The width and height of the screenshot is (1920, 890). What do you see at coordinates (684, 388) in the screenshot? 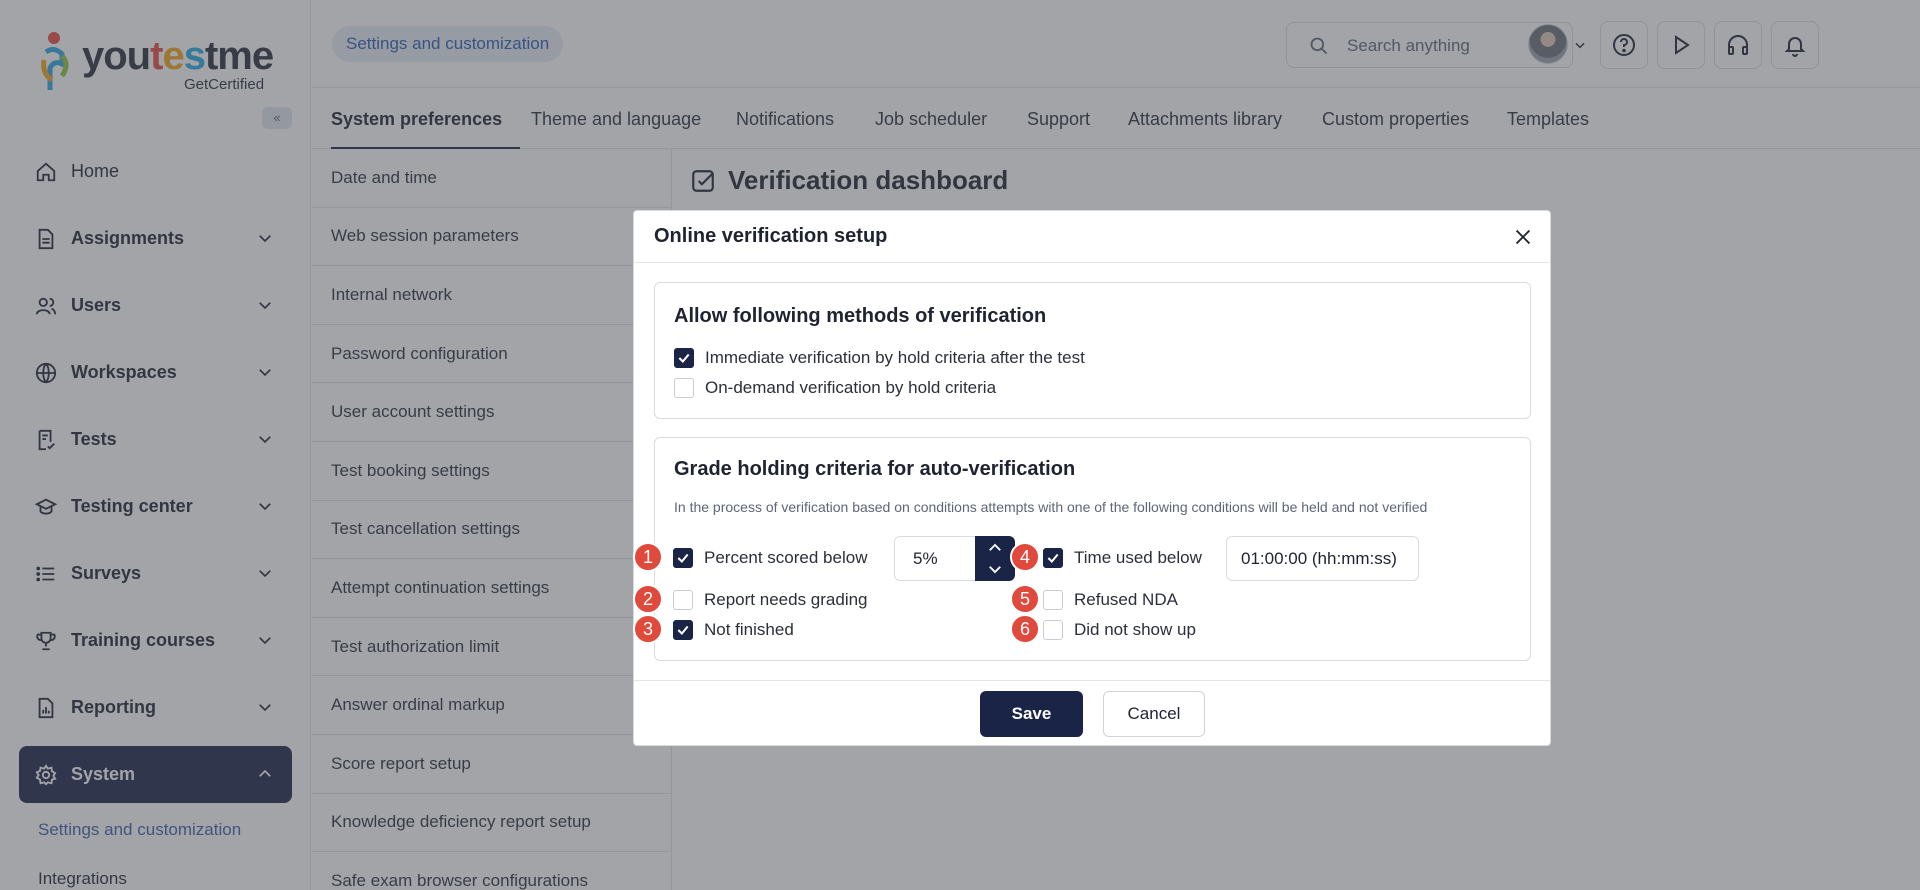
I see `on-demand-verification-checkbox` at bounding box center [684, 388].